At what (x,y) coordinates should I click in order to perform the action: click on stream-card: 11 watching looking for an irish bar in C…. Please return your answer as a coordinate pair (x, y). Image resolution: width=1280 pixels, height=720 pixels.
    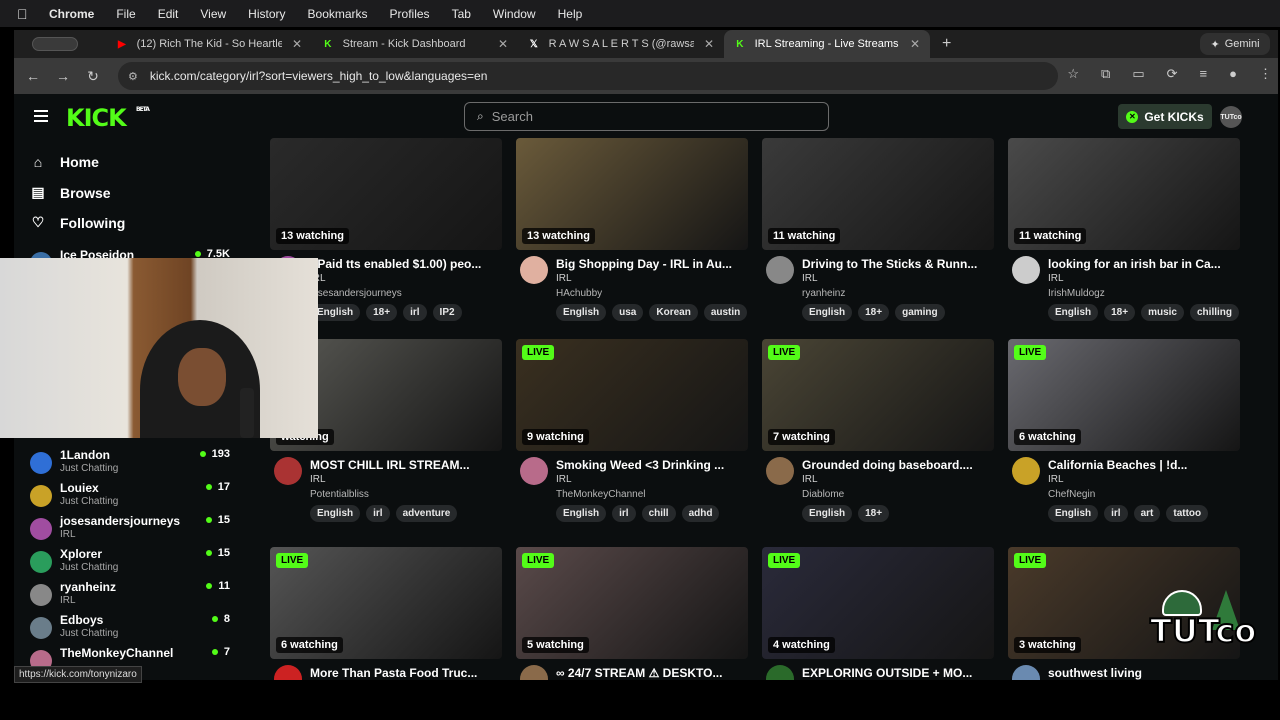
    Looking at the image, I should click on (1124, 238).